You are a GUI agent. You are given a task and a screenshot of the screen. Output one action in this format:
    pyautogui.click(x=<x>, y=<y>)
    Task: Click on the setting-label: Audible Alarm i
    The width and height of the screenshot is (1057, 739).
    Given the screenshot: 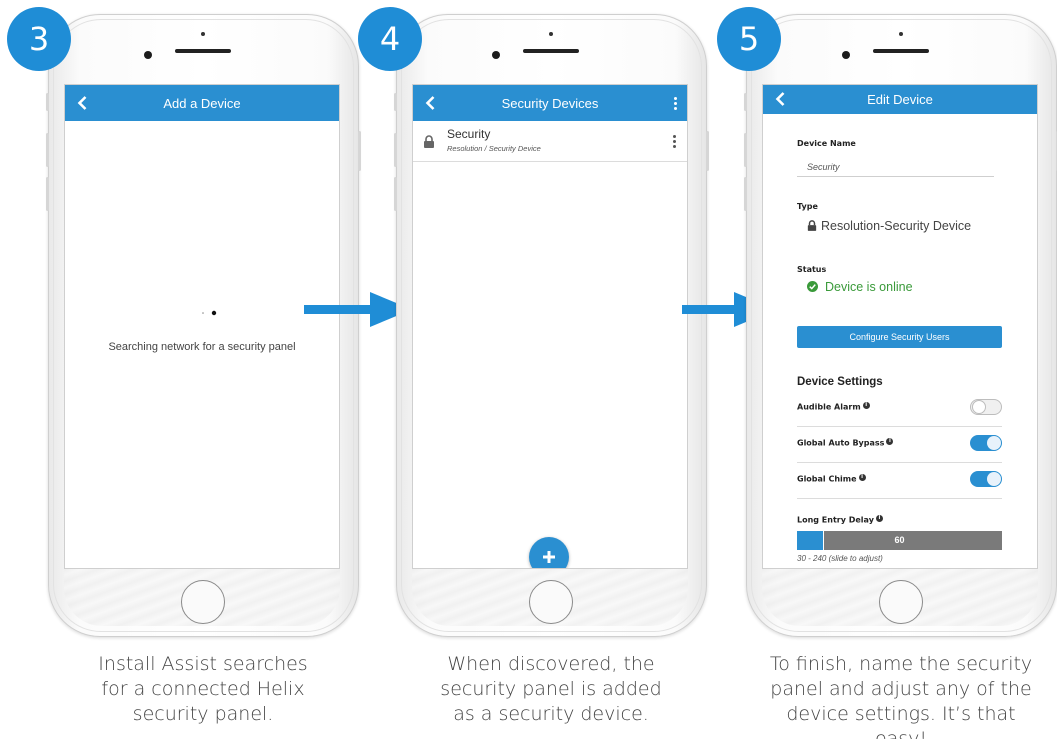 What is the action you would take?
    pyautogui.click(x=833, y=407)
    